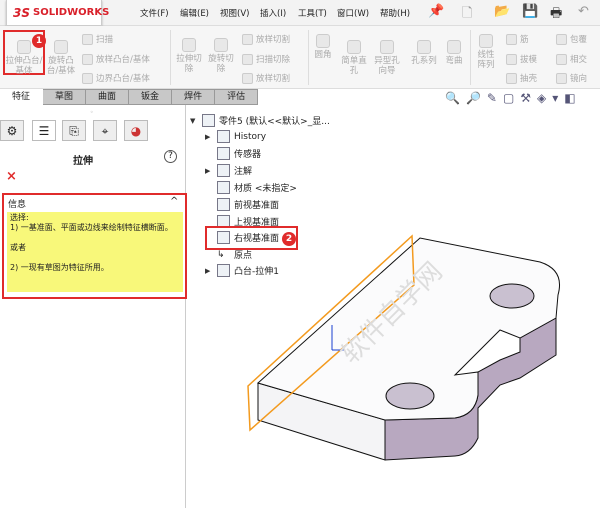 The width and height of the screenshot is (600, 508). What do you see at coordinates (154, 13) in the screenshot?
I see `menu-file: 文件(F)` at bounding box center [154, 13].